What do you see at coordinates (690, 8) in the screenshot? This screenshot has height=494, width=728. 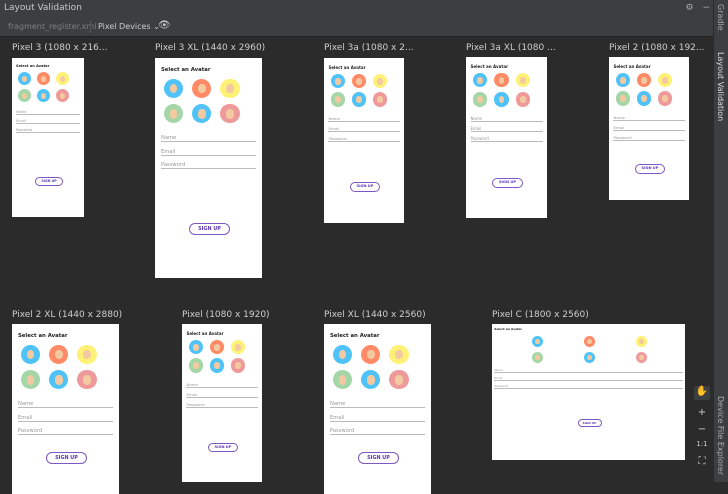 I see `gear-icon: ⚙` at bounding box center [690, 8].